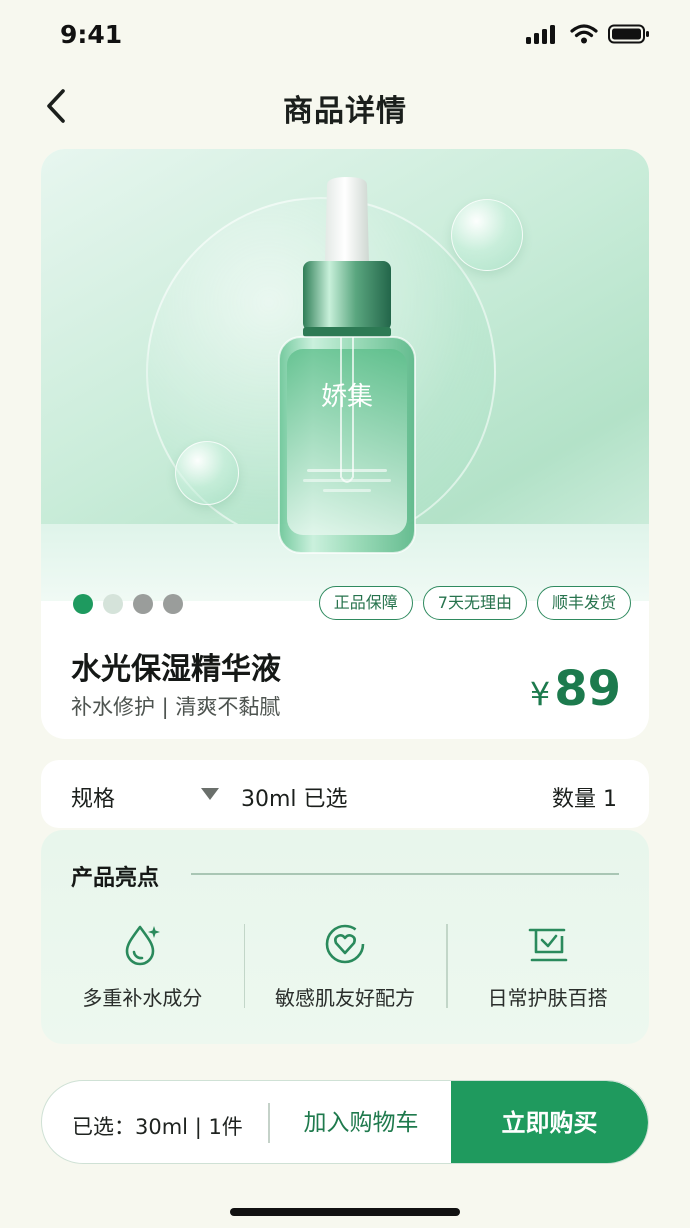 The height and width of the screenshot is (1228, 690). What do you see at coordinates (345, 36) in the screenshot?
I see `status-bar: 9:41` at bounding box center [345, 36].